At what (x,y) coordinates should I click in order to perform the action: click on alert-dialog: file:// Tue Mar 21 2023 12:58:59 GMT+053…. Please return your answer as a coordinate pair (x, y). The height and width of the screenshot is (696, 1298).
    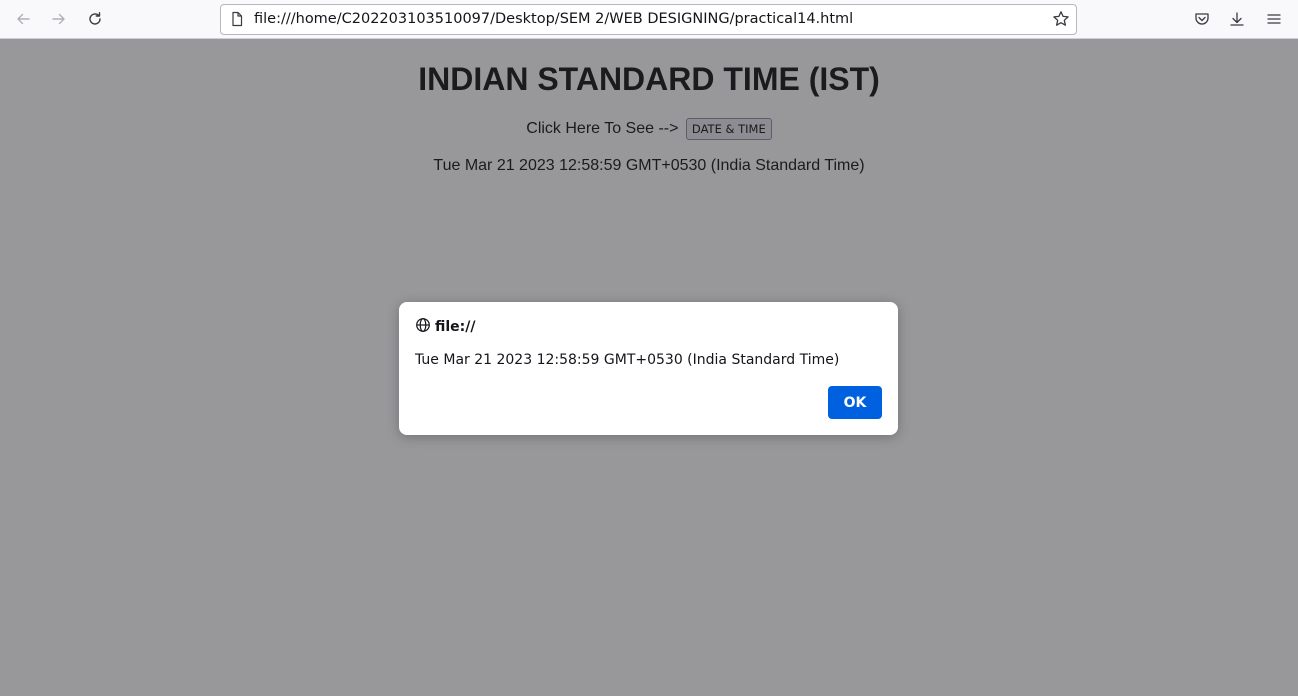
    Looking at the image, I should click on (648, 368).